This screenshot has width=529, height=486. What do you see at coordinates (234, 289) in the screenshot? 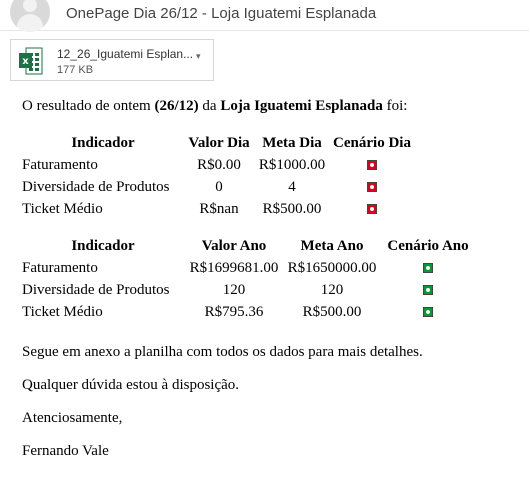
I see `value-cell: 120` at bounding box center [234, 289].